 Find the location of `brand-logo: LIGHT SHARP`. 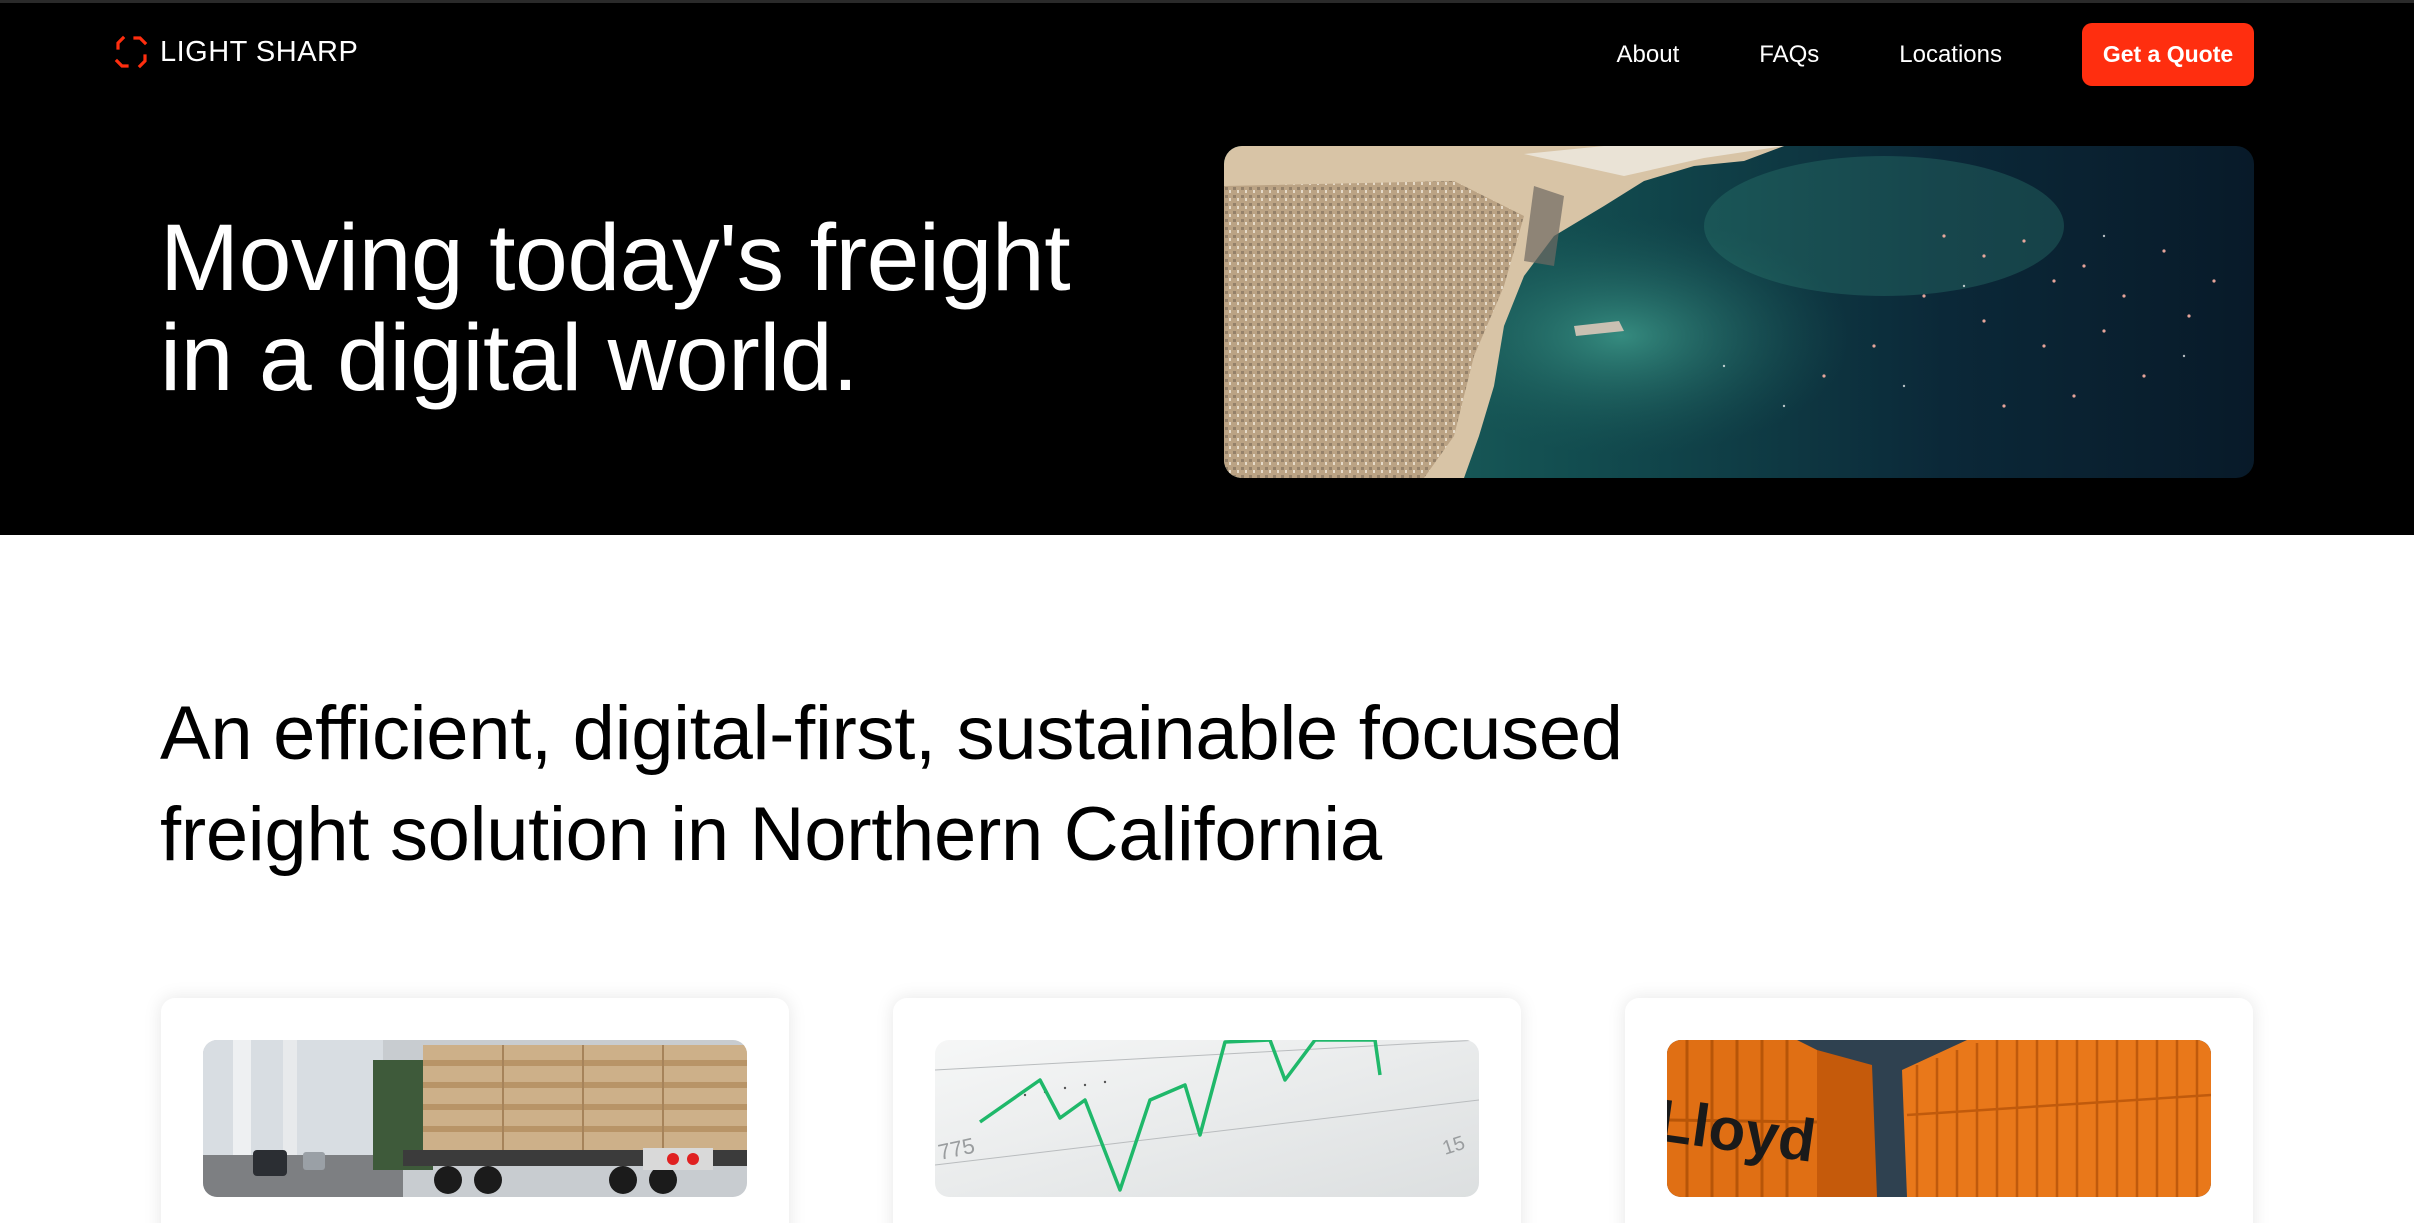

brand-logo: LIGHT SHARP is located at coordinates (236, 52).